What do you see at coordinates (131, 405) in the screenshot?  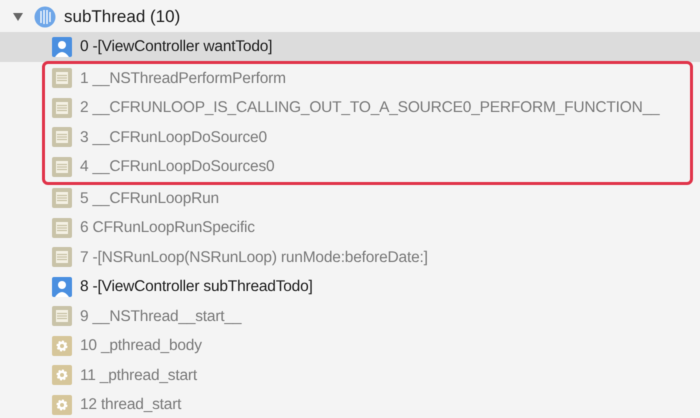 I see `frame-label: 12 thread_start` at bounding box center [131, 405].